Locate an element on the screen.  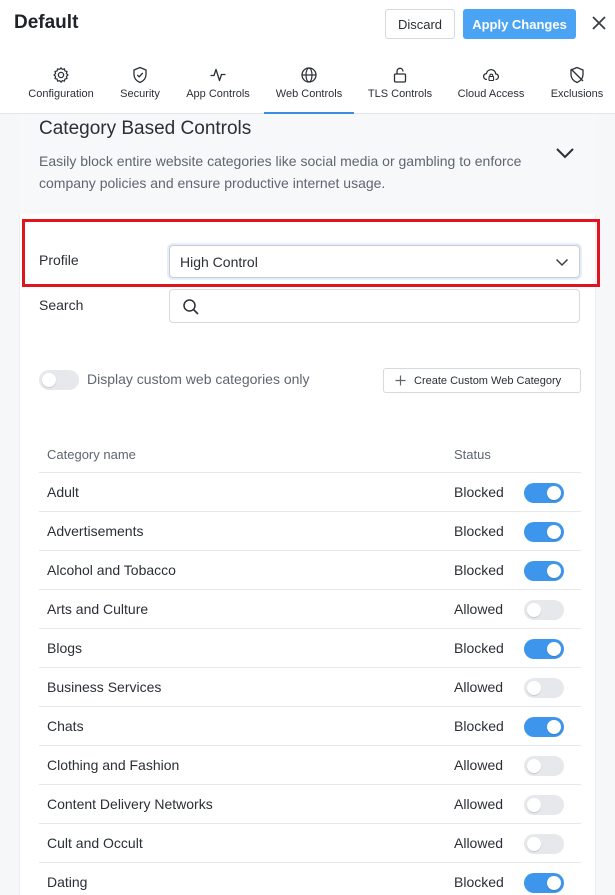
page-title: Default is located at coordinates (46, 22).